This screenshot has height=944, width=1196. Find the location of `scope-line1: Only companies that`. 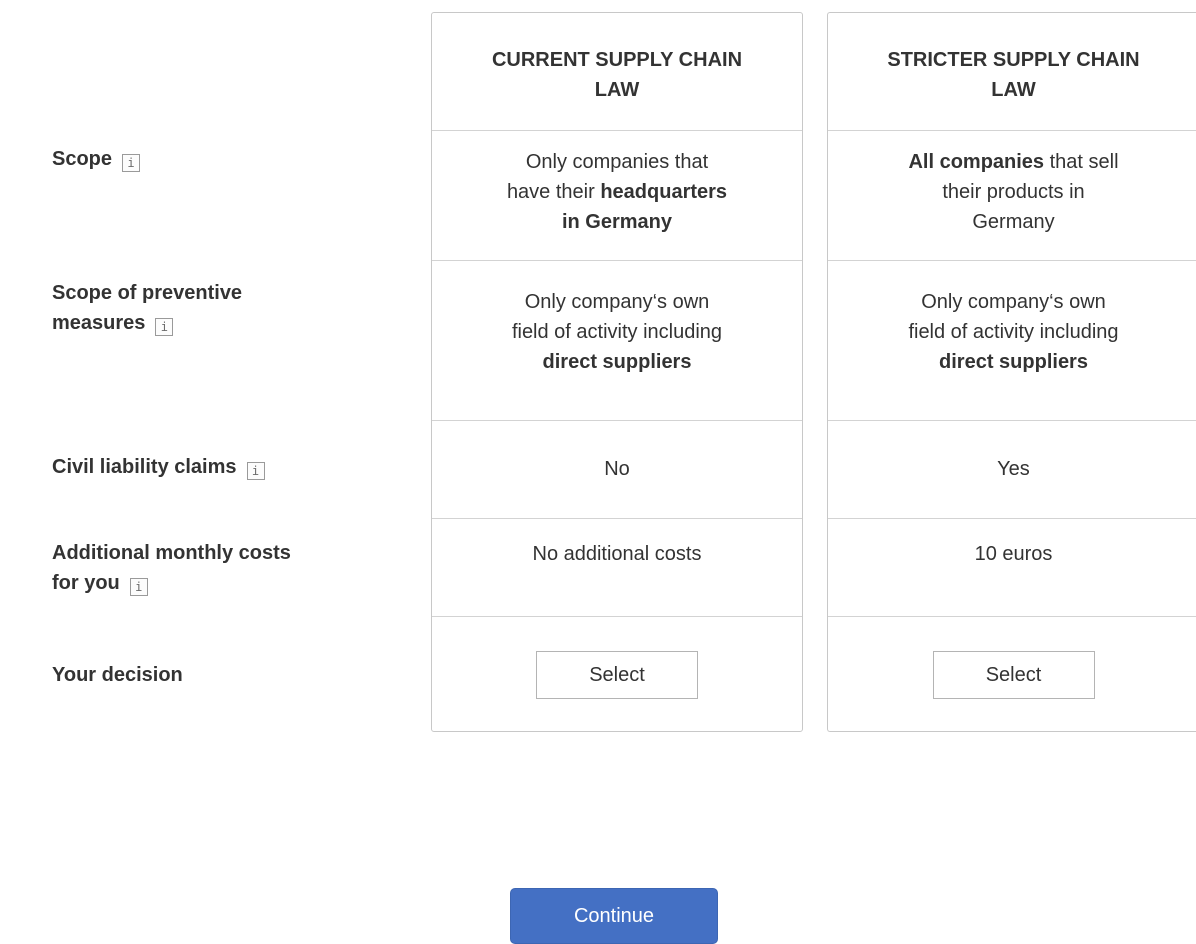

scope-line1: Only companies that is located at coordinates (617, 162).